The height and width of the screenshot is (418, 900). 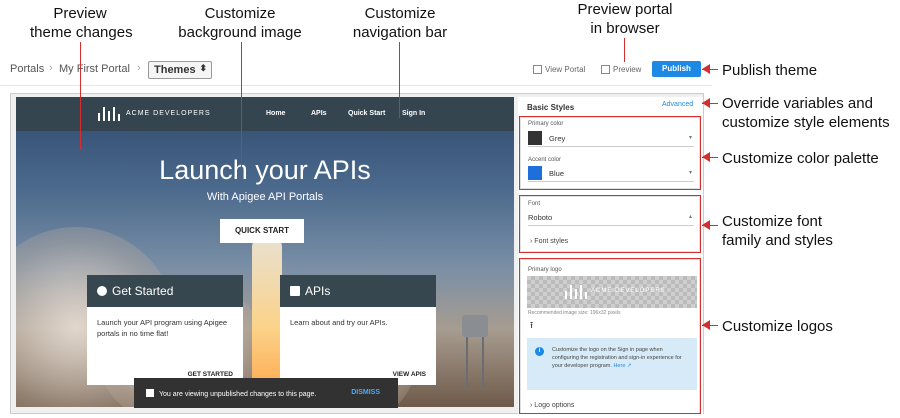 I want to click on card-title: Get Started, so click(x=143, y=291).